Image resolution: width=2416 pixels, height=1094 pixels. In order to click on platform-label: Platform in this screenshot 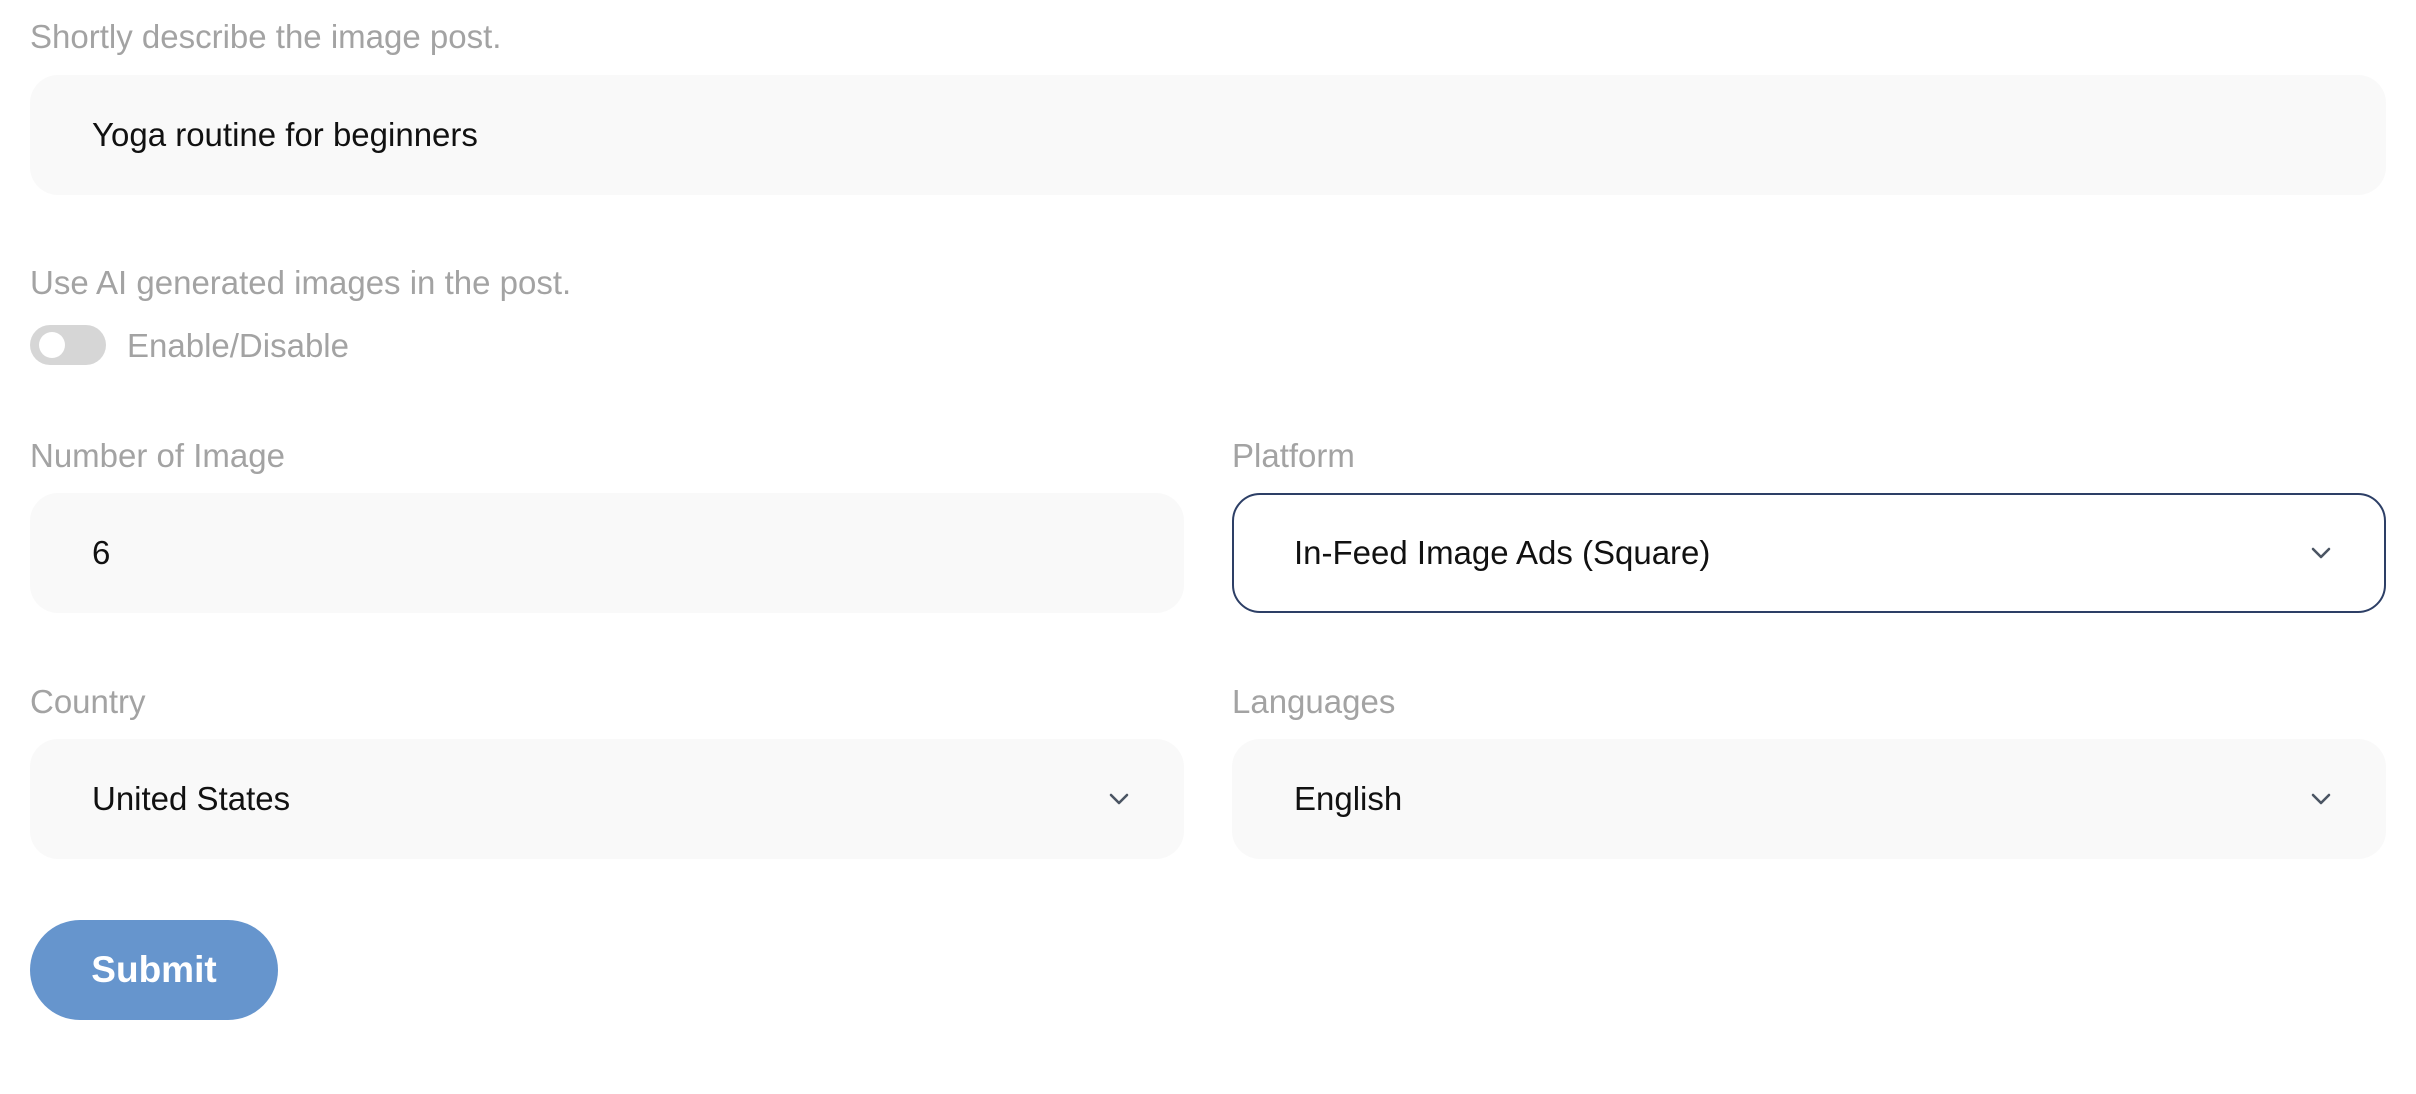, I will do `click(1293, 455)`.